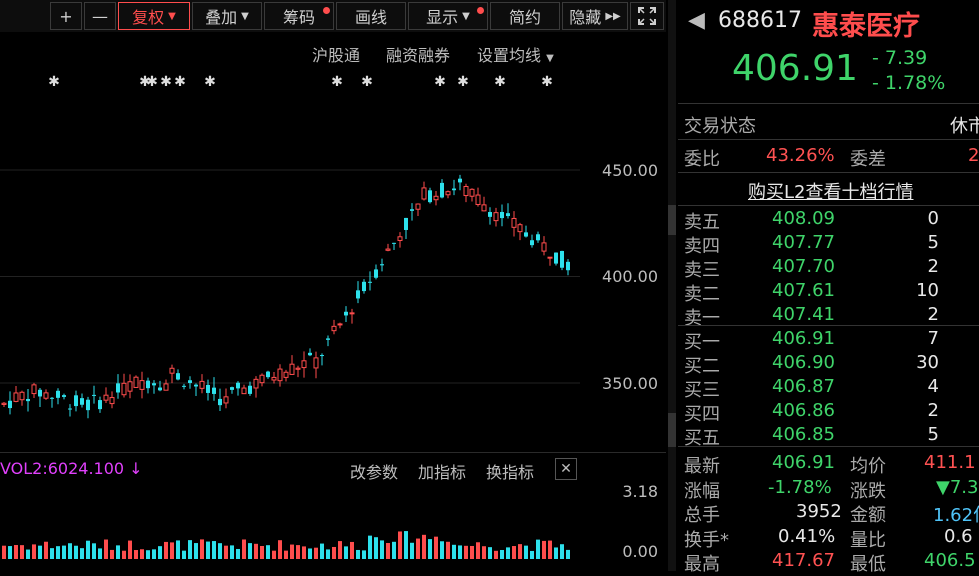  Describe the element at coordinates (795, 68) in the screenshot. I see `current-price: 406.91` at that location.